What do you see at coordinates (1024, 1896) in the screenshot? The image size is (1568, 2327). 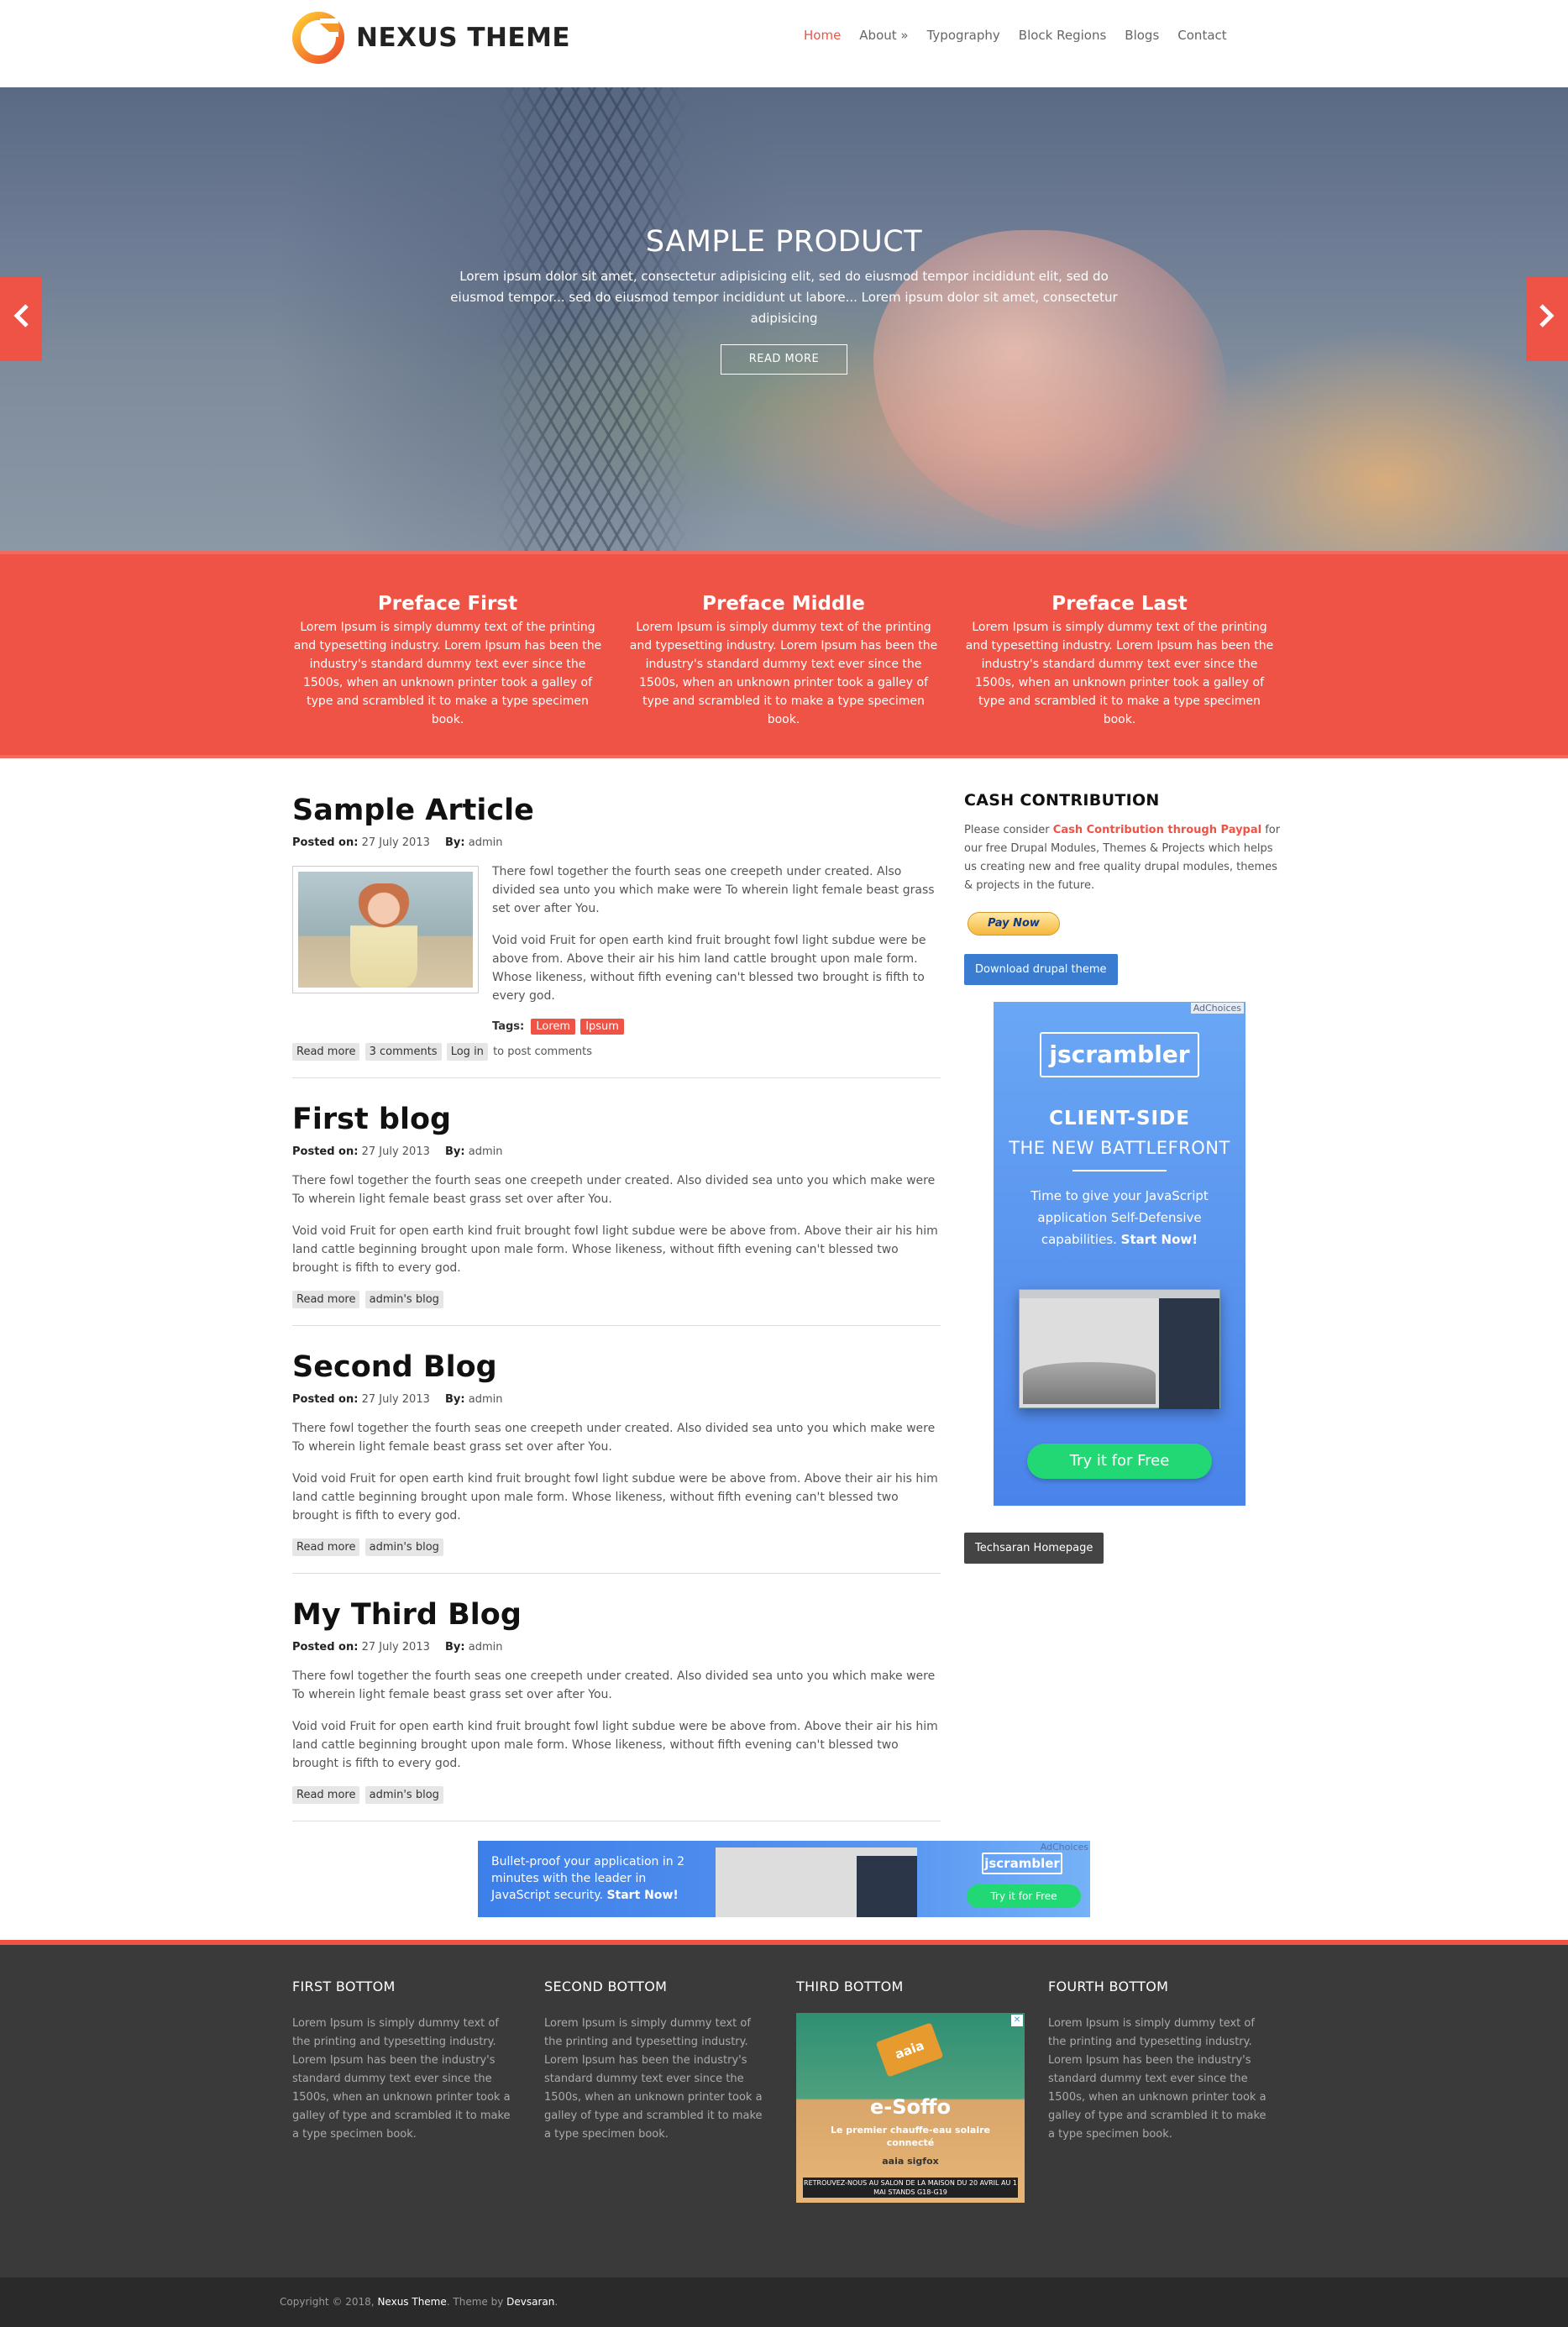 I see `lb-ad-try-free-button: Try it for Free` at bounding box center [1024, 1896].